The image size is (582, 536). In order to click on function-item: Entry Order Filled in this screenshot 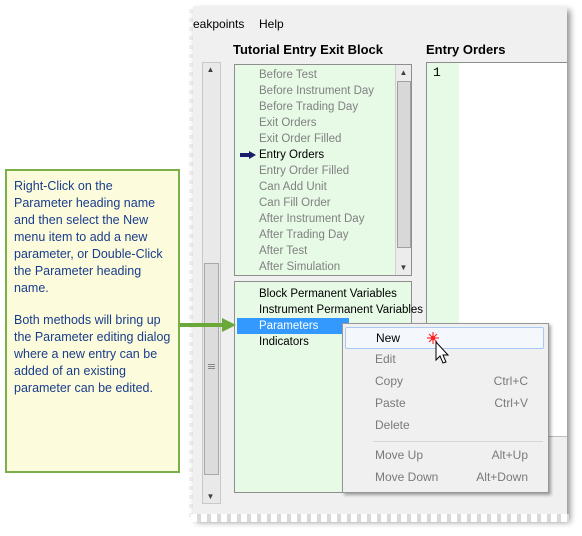, I will do `click(304, 171)`.